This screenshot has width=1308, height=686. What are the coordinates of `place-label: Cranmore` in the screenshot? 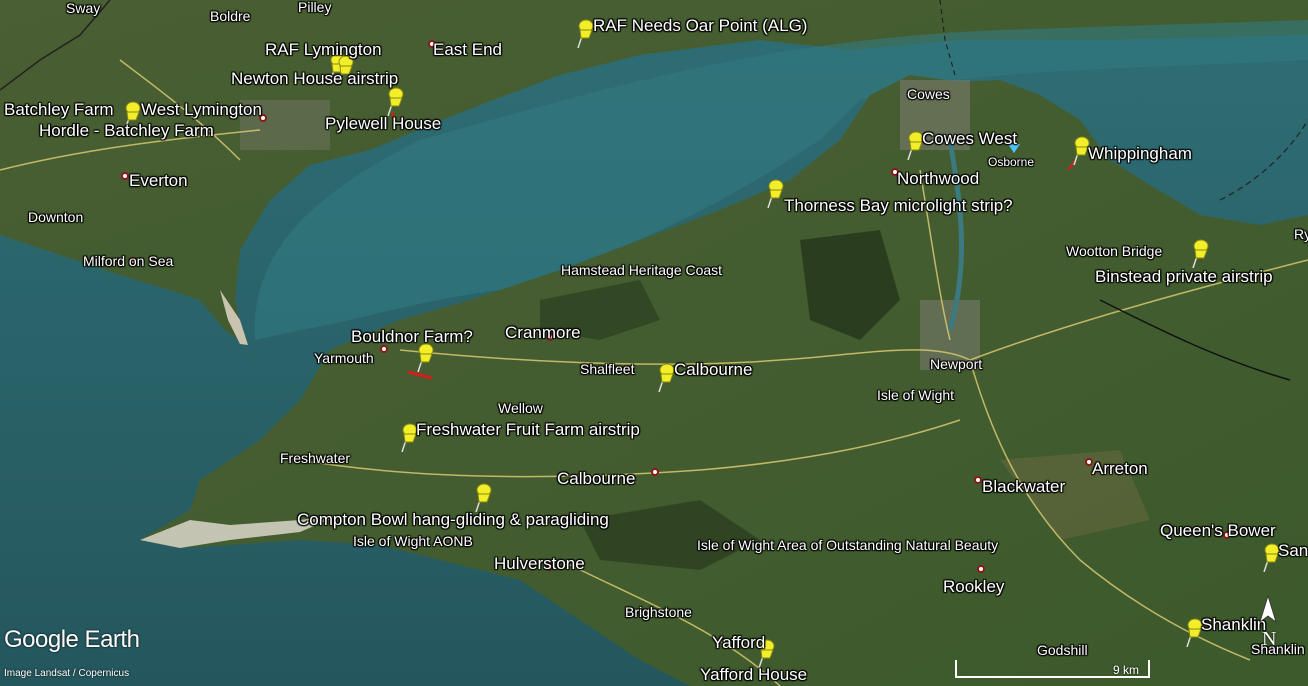 It's located at (543, 332).